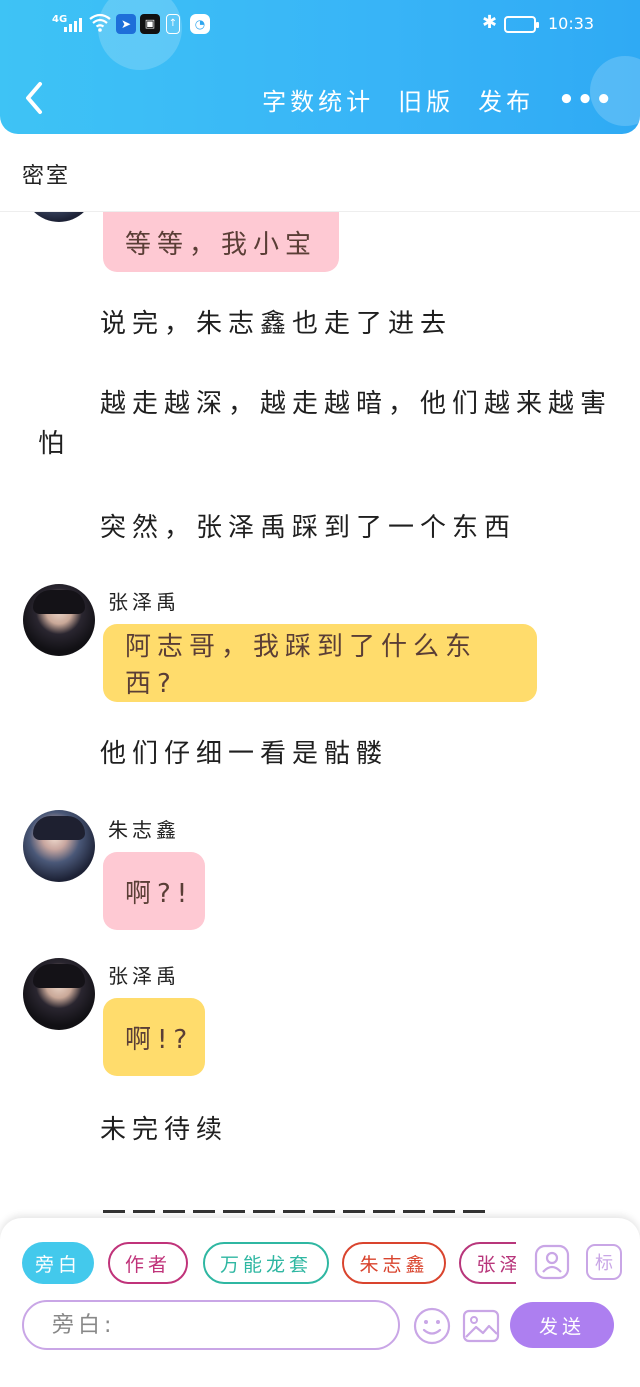 This screenshot has height=1387, width=640. I want to click on battery-icon, so click(521, 24).